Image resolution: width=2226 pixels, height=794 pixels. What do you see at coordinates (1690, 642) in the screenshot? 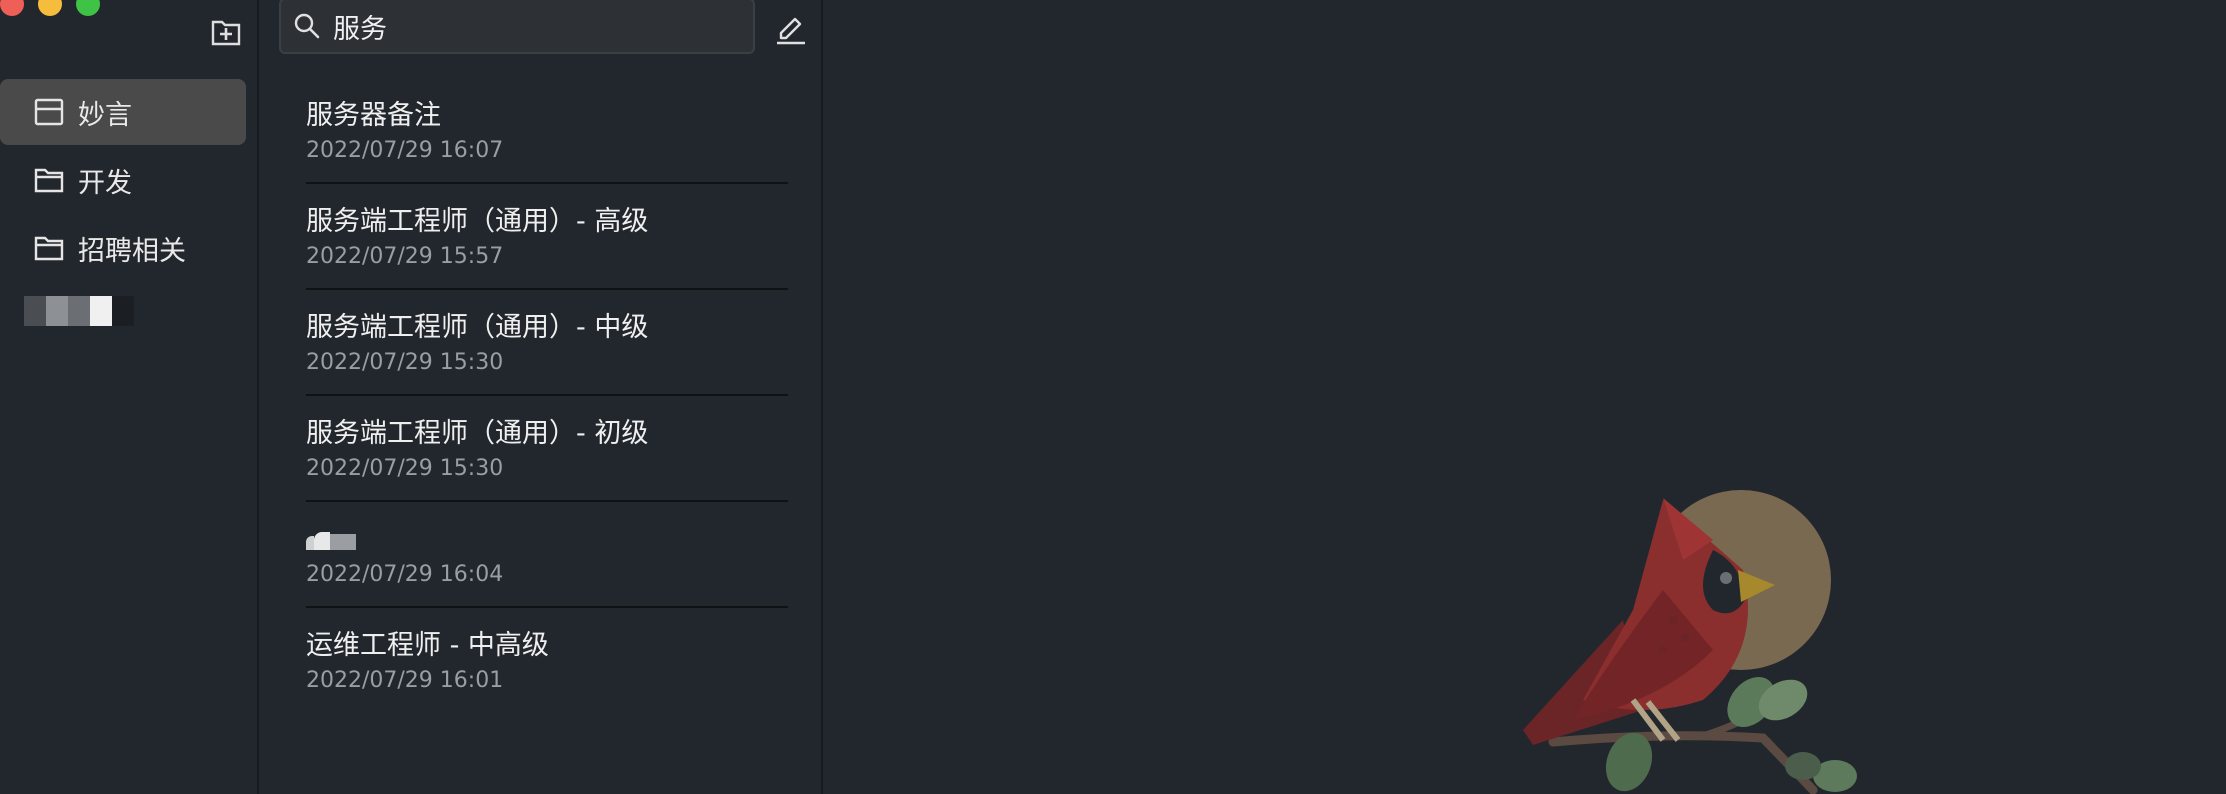
I see `cardinal-bird-illustration` at bounding box center [1690, 642].